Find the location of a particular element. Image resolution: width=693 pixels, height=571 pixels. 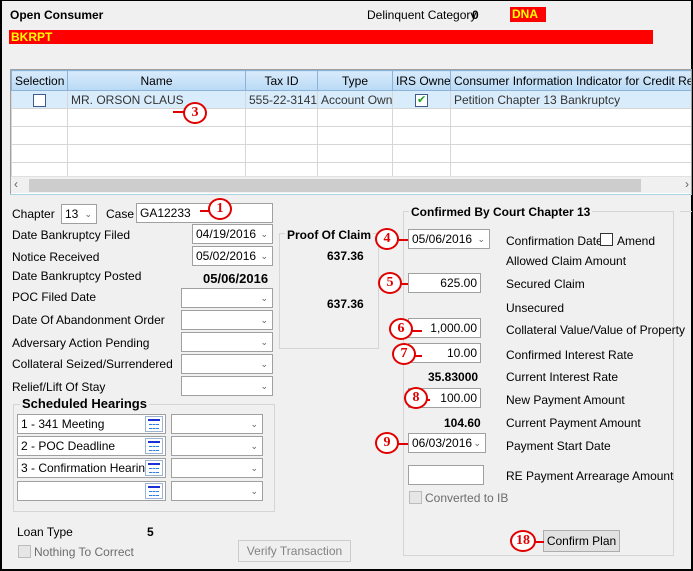

bankruptcy-status-banner: BKRPT is located at coordinates (331, 37).